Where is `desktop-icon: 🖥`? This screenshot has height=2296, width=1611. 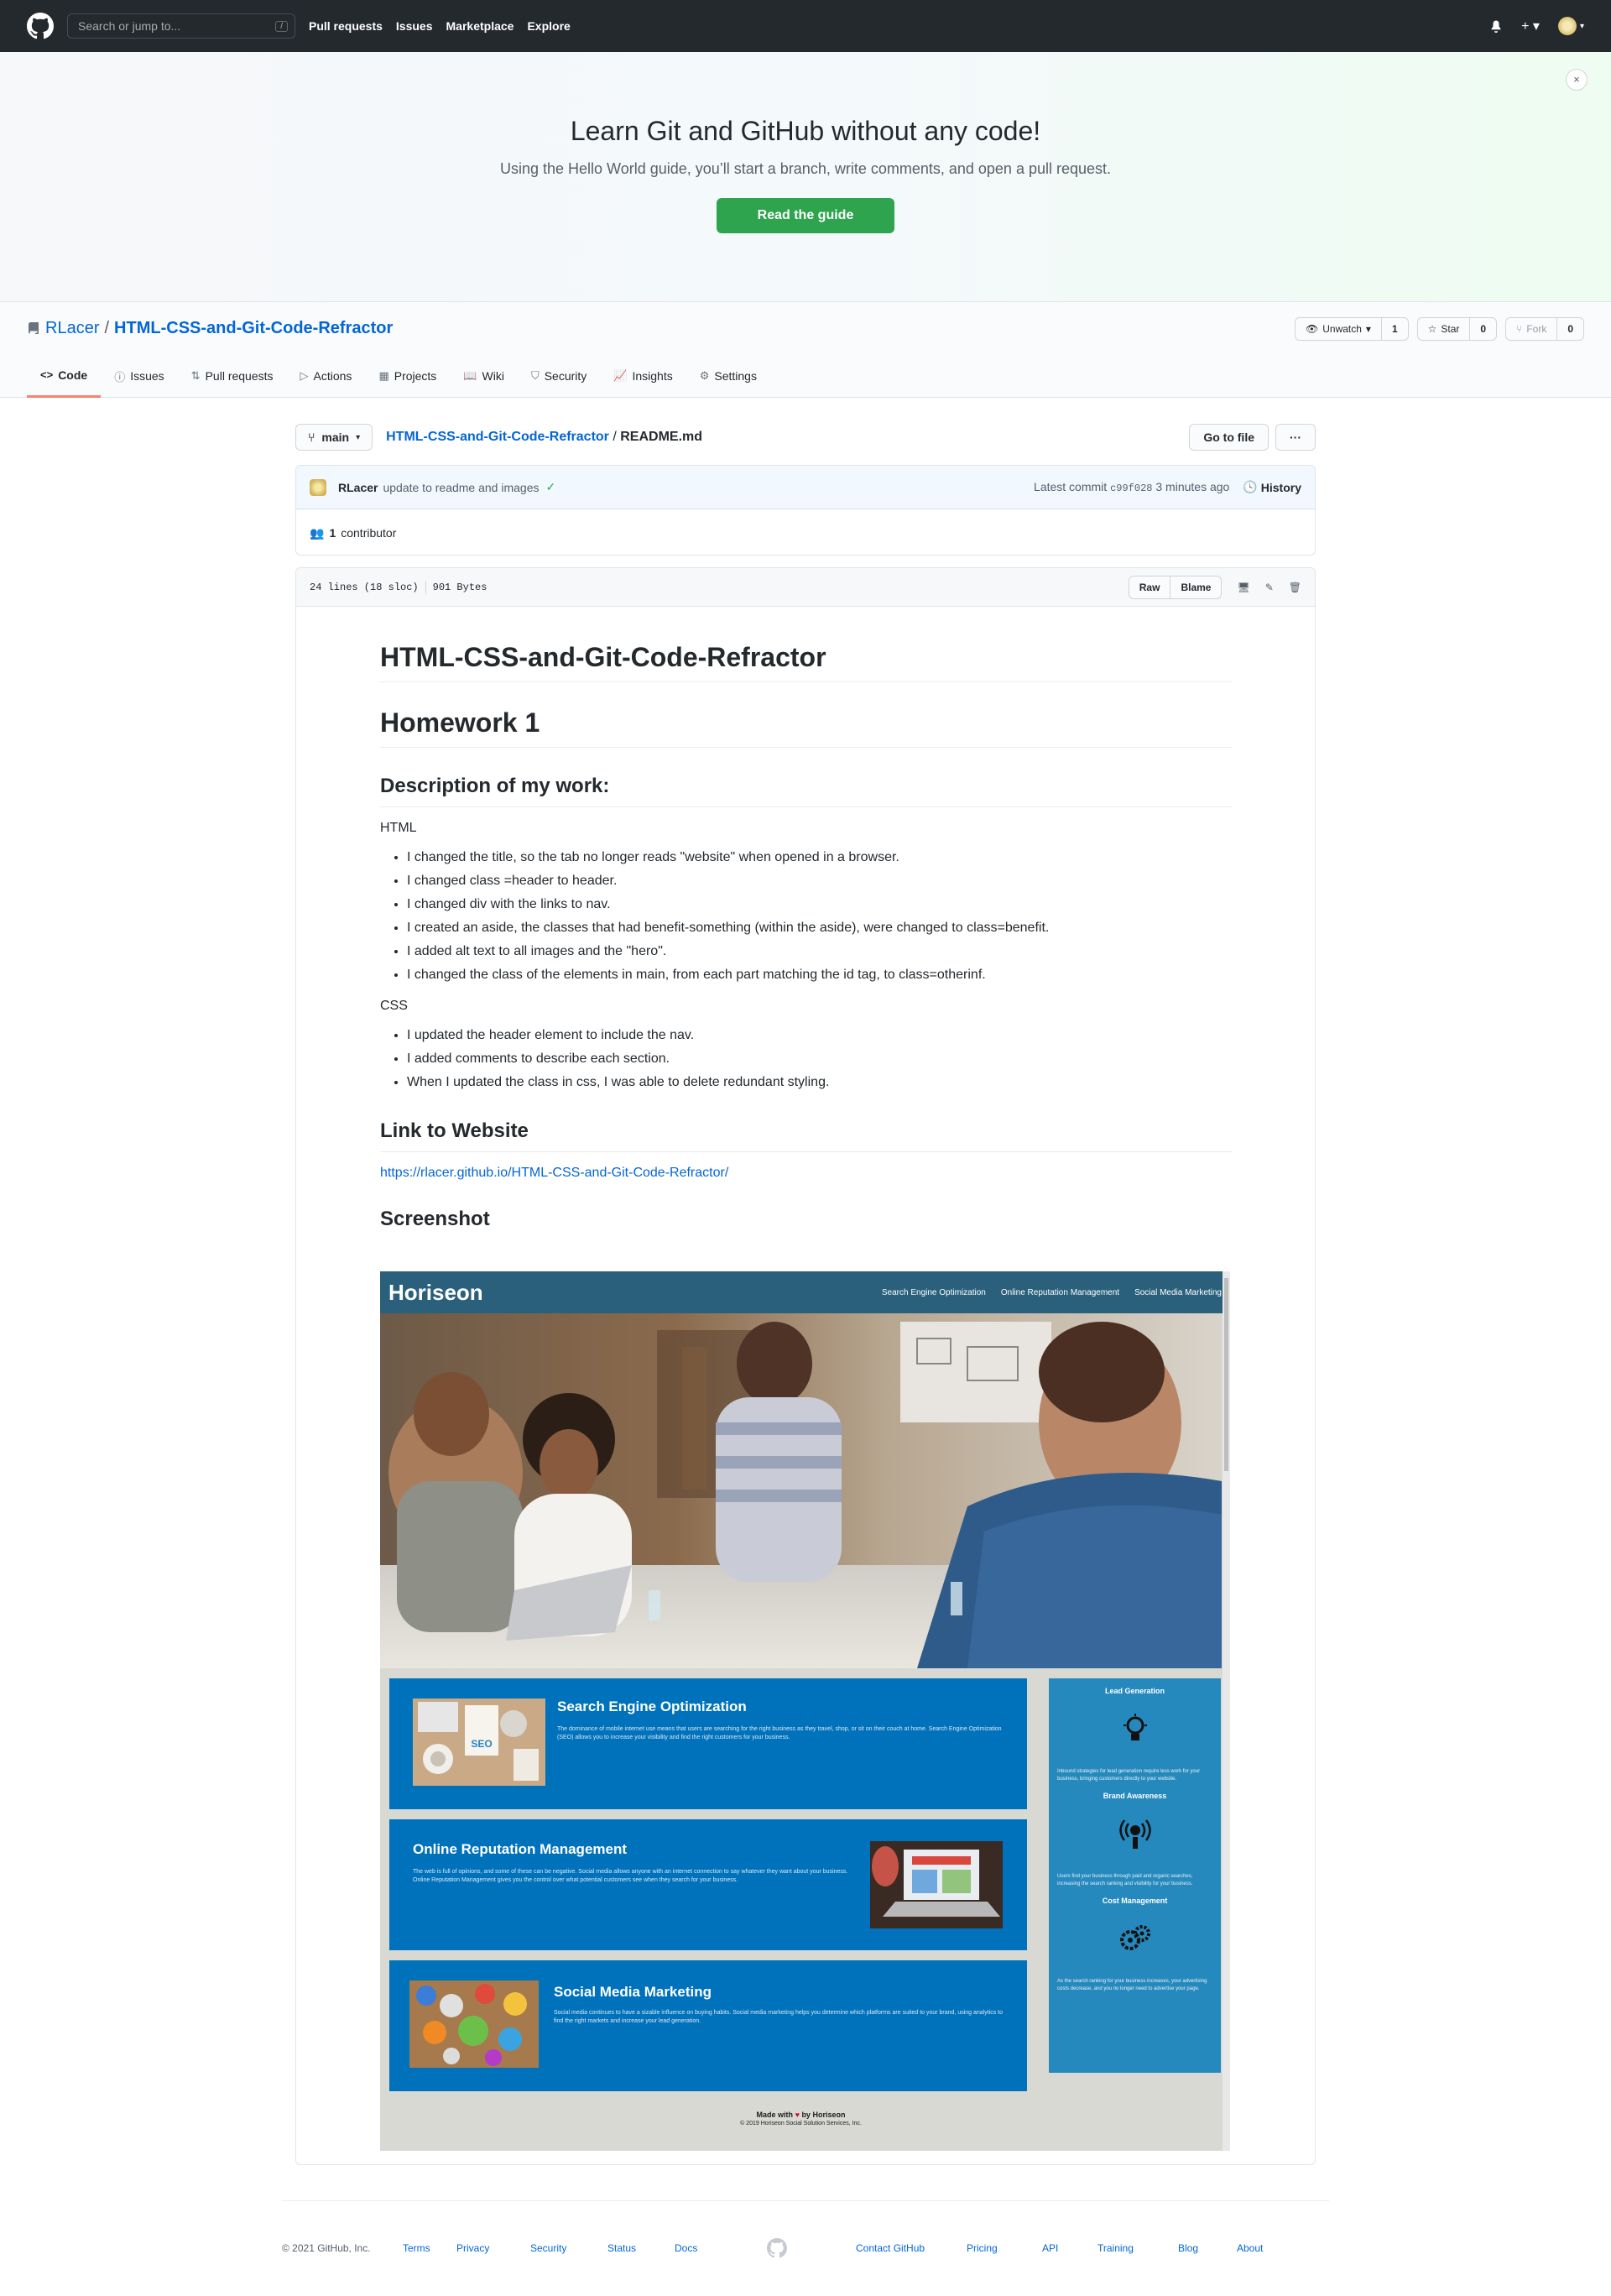
desktop-icon: 🖥 is located at coordinates (1243, 587).